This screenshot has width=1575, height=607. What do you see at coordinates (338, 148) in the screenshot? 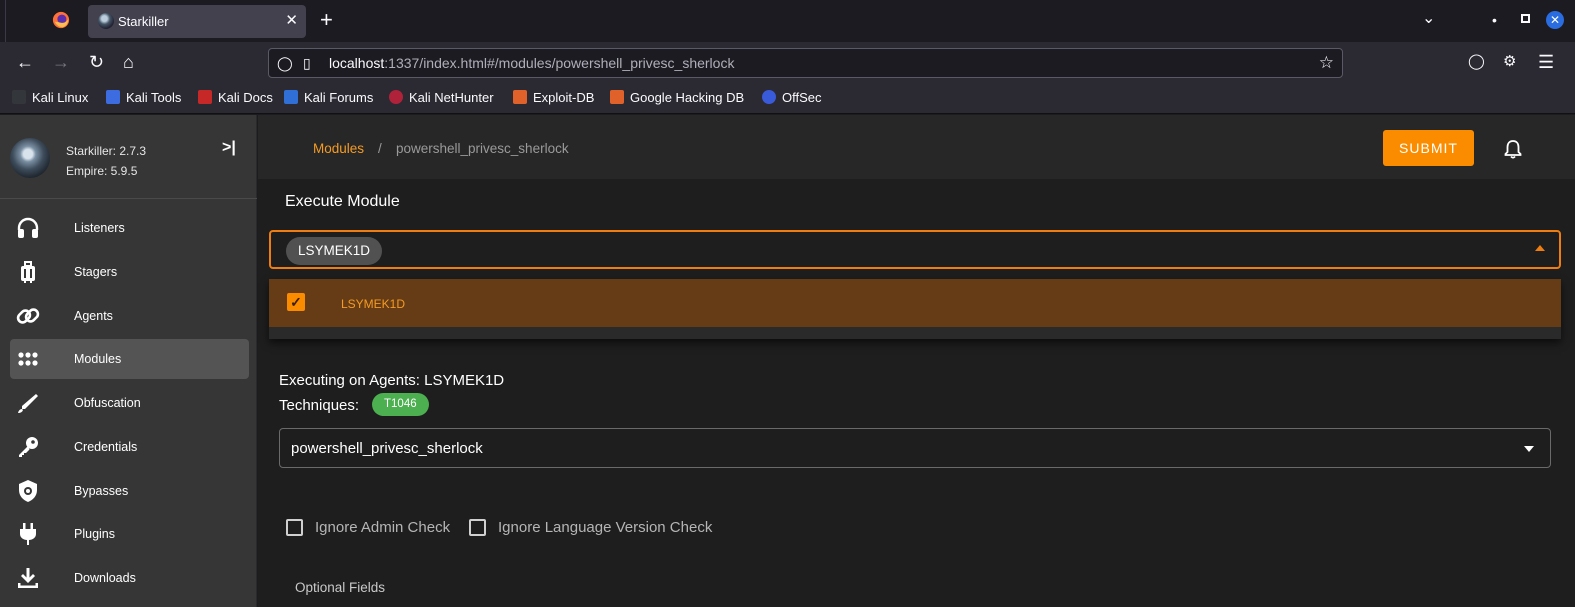
I see `breadcrumb-modules-link: Modules` at bounding box center [338, 148].